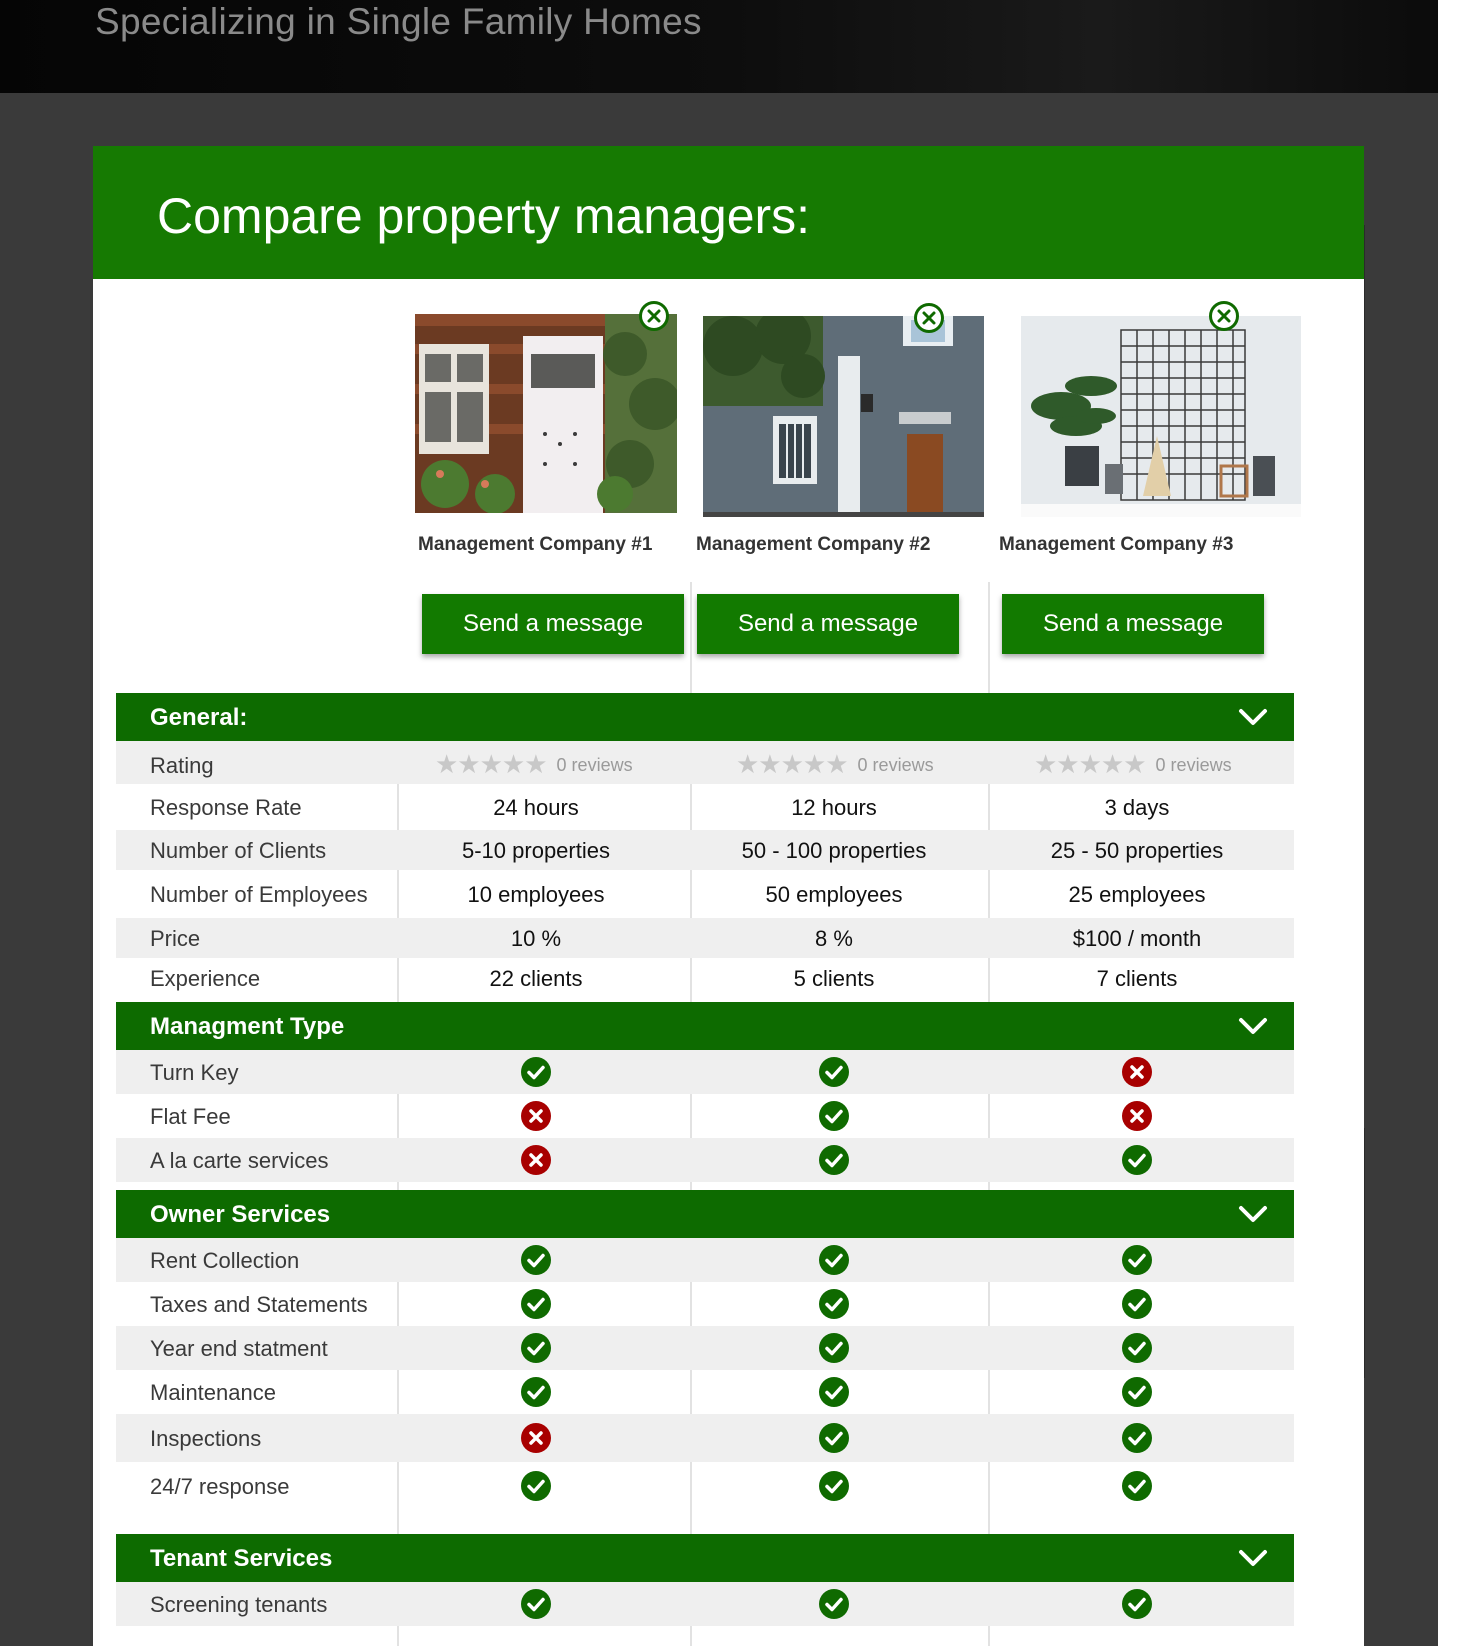 Image resolution: width=1466 pixels, height=1646 pixels. What do you see at coordinates (705, 1392) in the screenshot?
I see `table-row: Maintenance` at bounding box center [705, 1392].